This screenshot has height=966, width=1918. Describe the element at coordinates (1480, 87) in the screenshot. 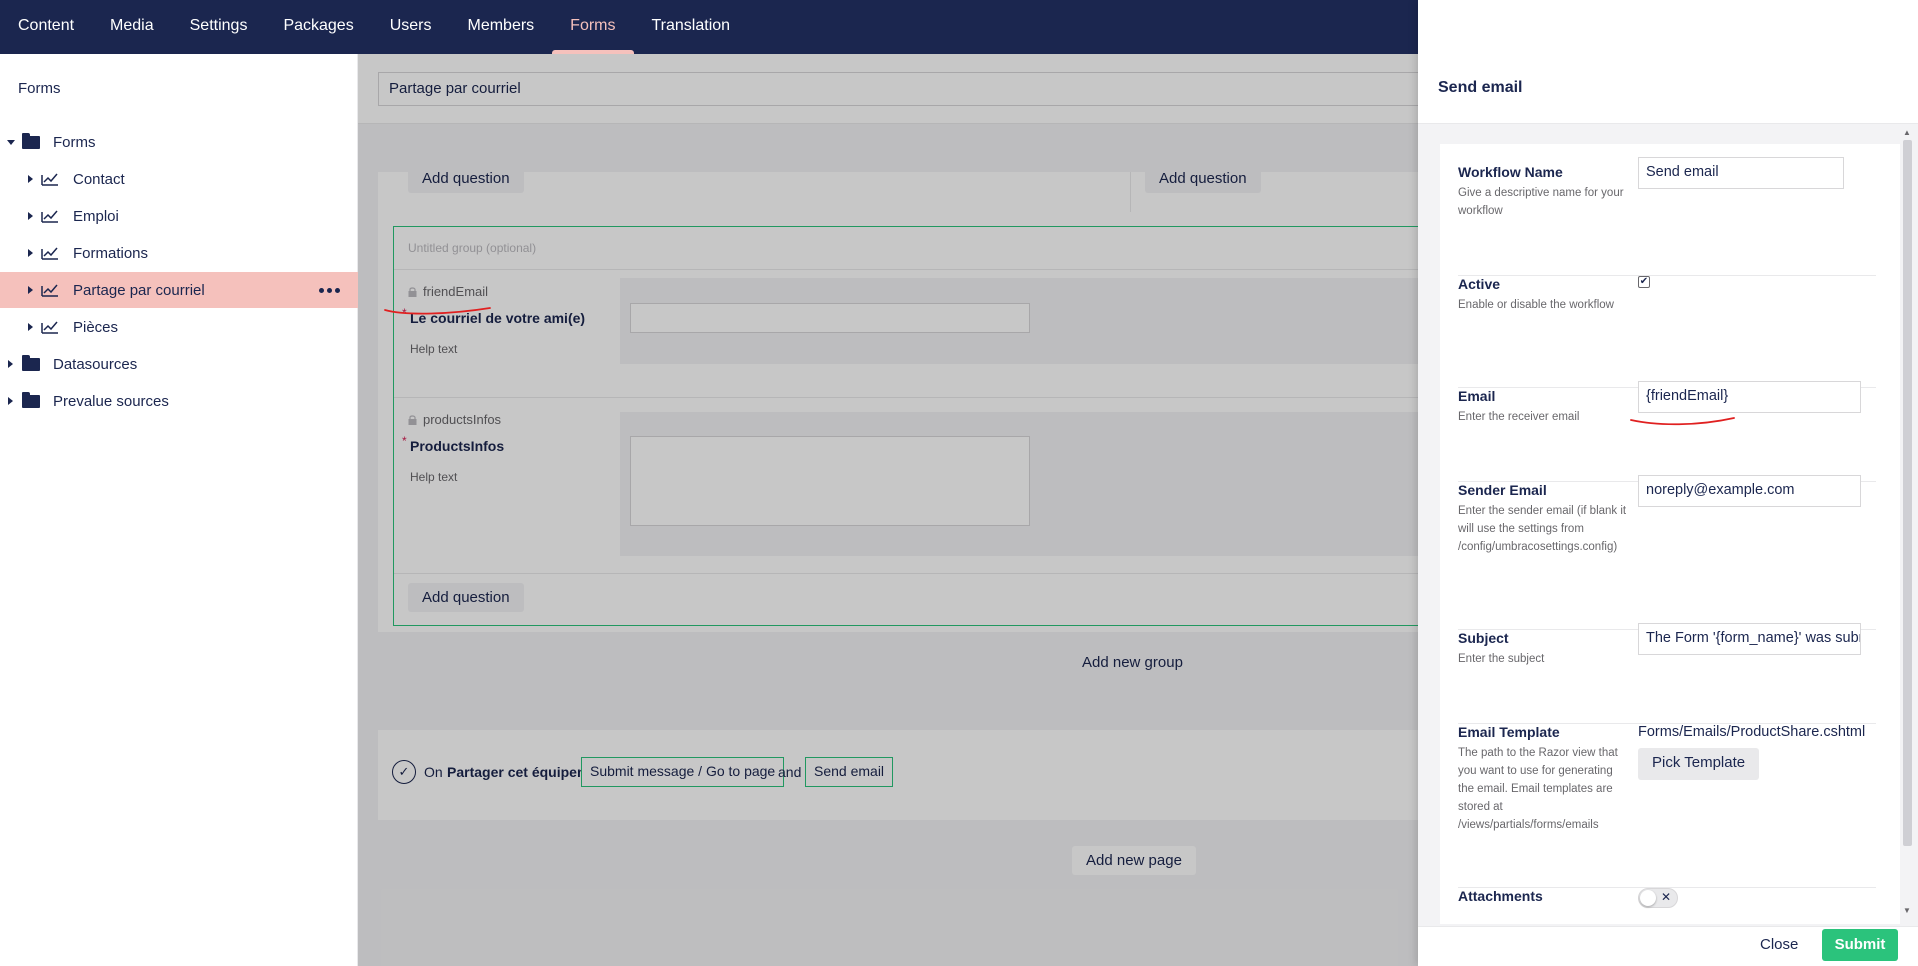

I see `dialog-title: Send email` at that location.